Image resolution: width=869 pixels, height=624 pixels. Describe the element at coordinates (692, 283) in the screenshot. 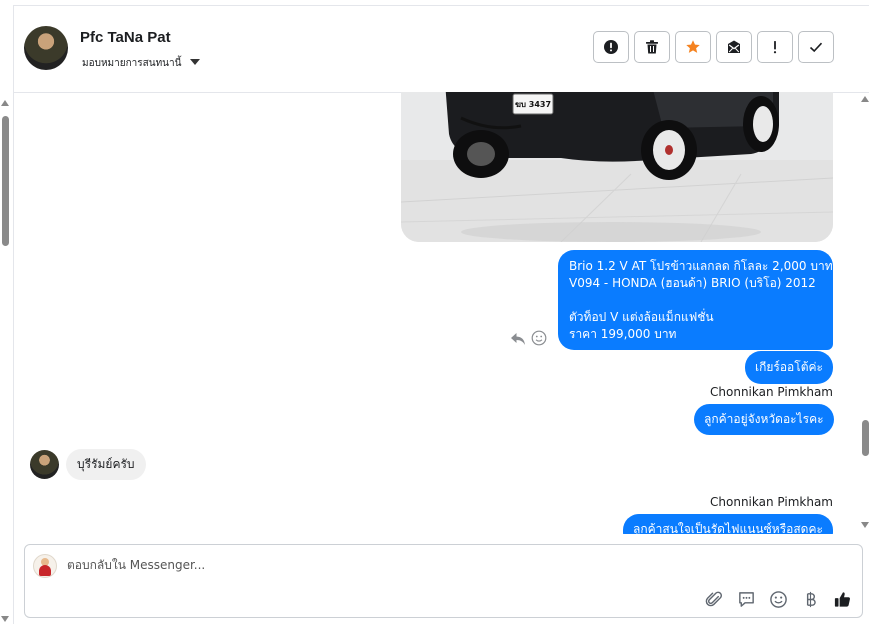

I see `message-line: V094 - HONDA (ฮอนด้า) BRIO (บริโอ) 2012` at that location.